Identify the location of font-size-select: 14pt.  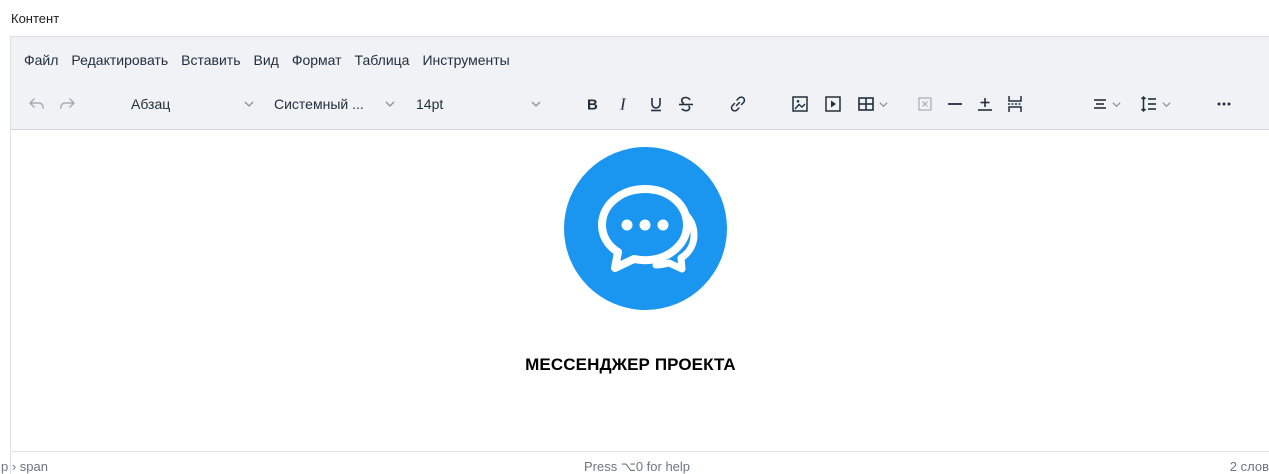
(481, 104).